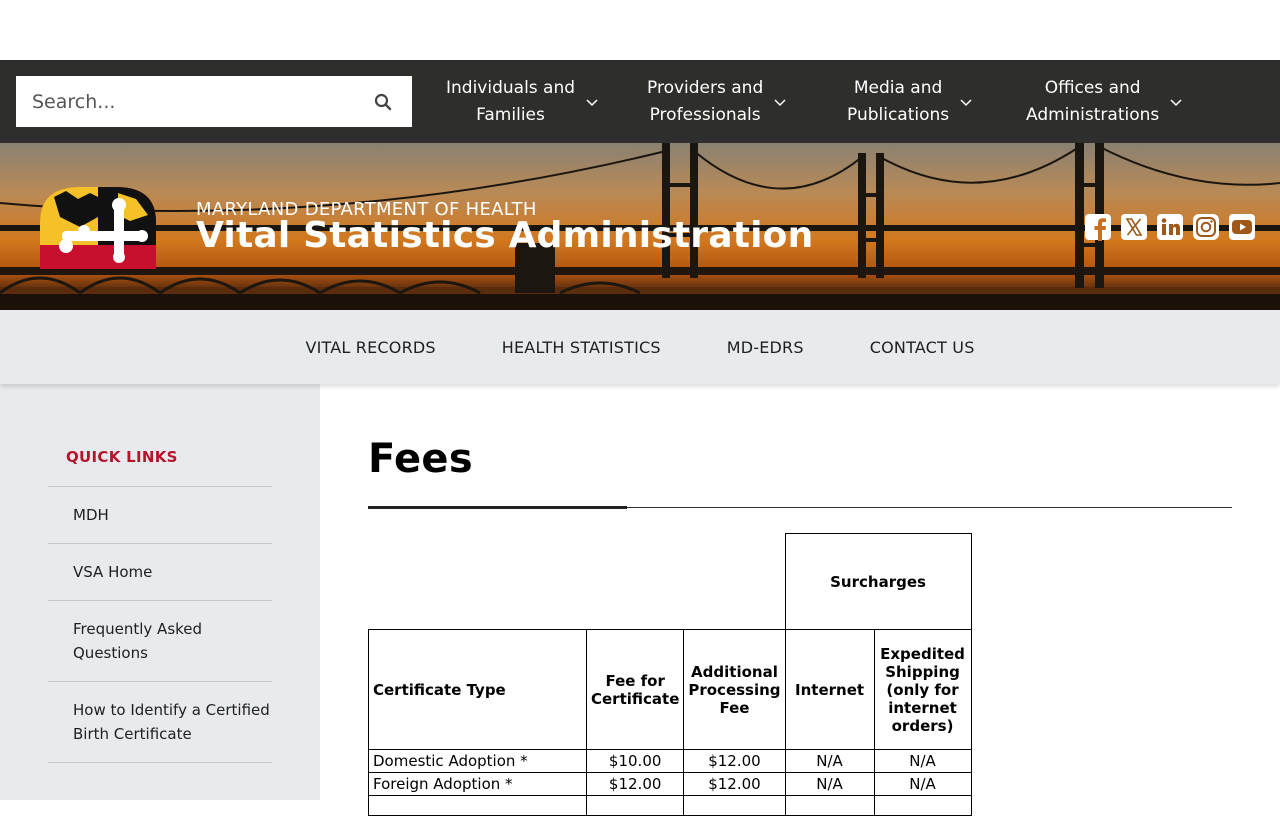 The height and width of the screenshot is (816, 1280). I want to click on quick-link-mdh: MDH, so click(160, 515).